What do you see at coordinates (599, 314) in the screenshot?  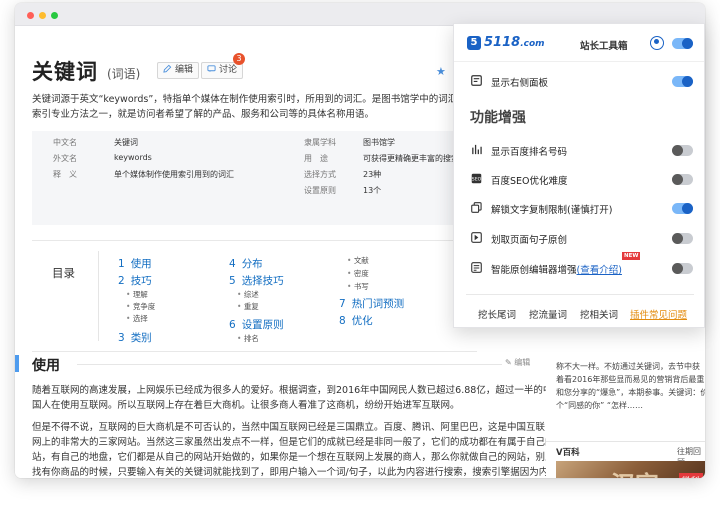 I see `footer-link-related: 挖相关词` at bounding box center [599, 314].